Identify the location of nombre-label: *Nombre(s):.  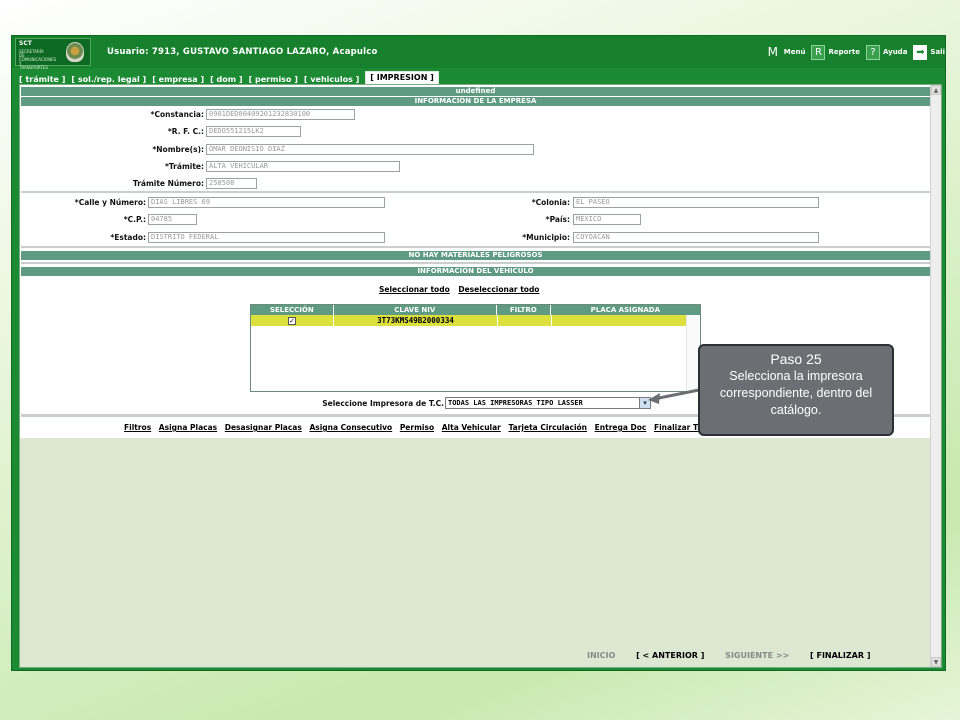
(178, 149).